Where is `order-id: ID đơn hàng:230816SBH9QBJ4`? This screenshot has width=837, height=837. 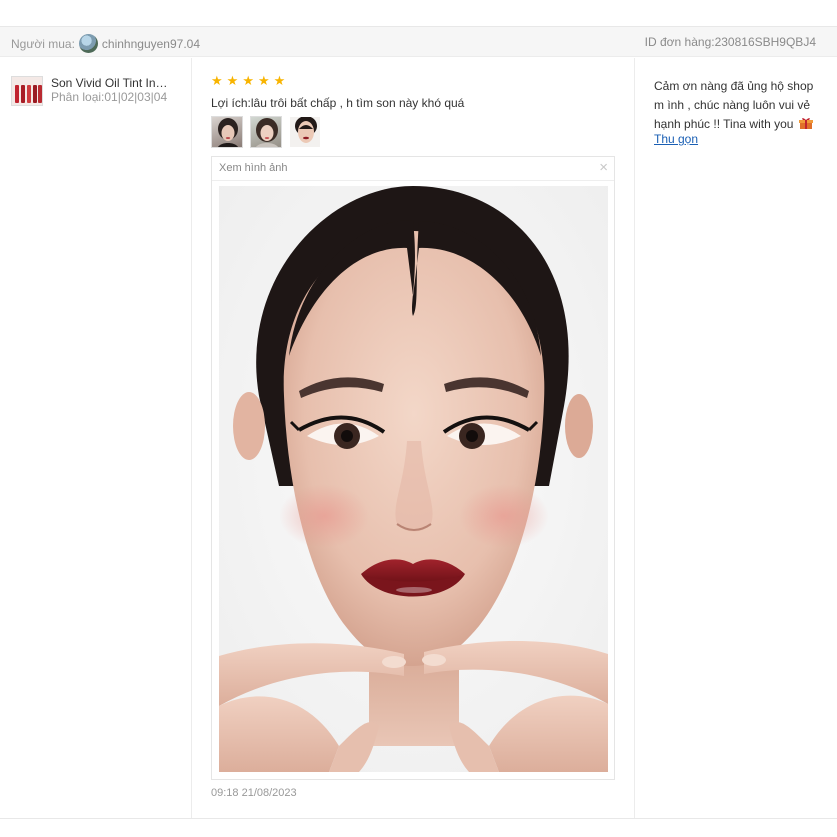
order-id: ID đơn hàng:230816SBH9QBJ4 is located at coordinates (730, 42).